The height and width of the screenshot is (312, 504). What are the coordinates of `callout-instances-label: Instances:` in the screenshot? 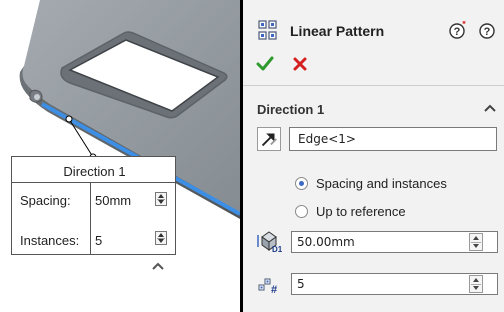 It's located at (50, 240).